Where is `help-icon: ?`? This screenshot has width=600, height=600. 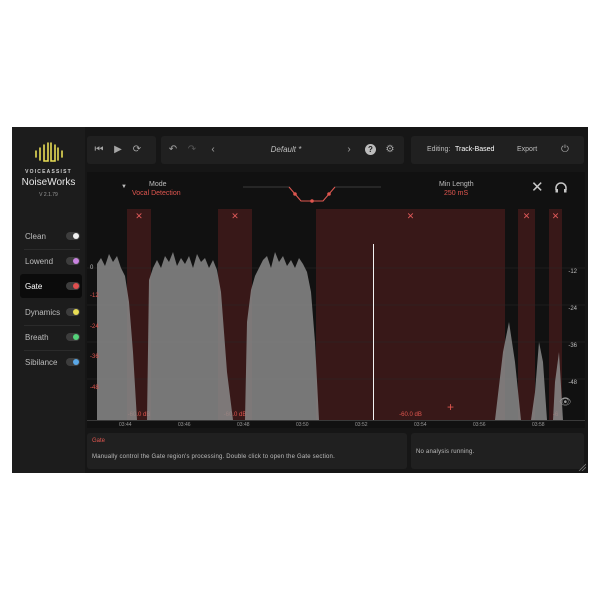
help-icon: ? is located at coordinates (370, 149).